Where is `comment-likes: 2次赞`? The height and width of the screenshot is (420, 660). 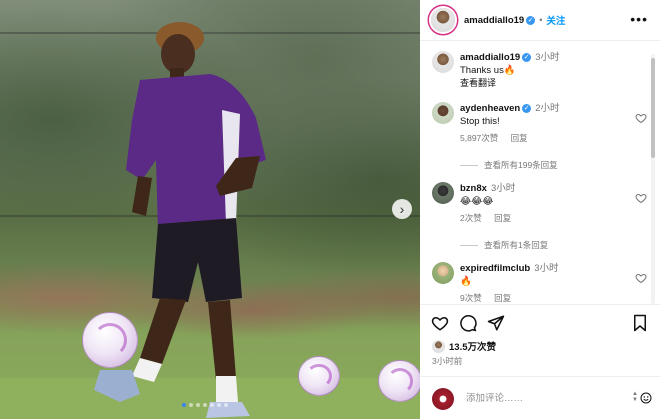 comment-likes: 2次赞 is located at coordinates (471, 218).